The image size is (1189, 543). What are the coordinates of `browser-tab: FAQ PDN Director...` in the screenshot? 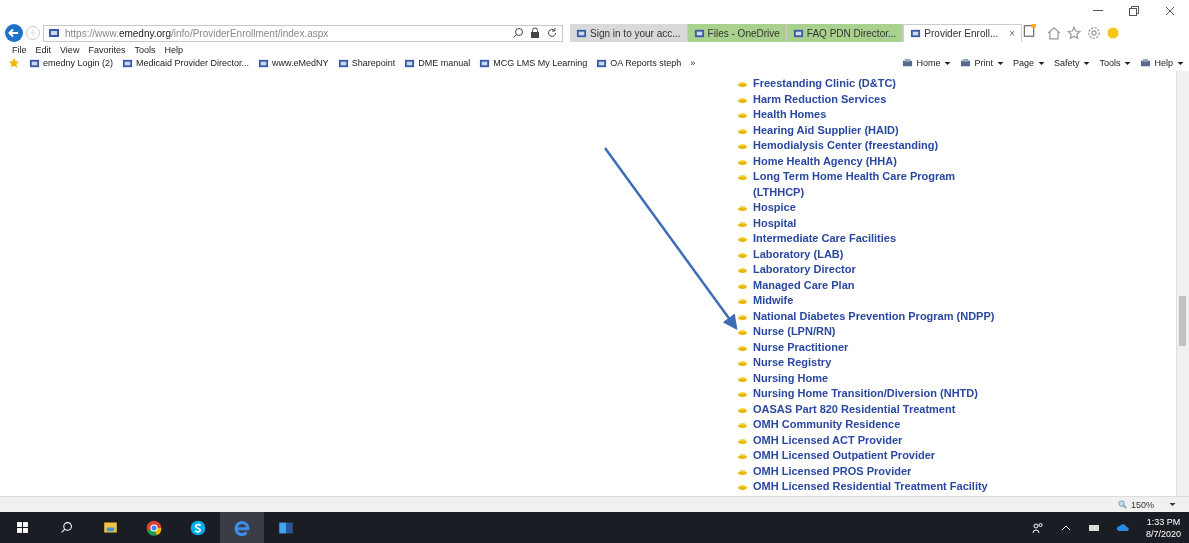 It's located at (845, 33).